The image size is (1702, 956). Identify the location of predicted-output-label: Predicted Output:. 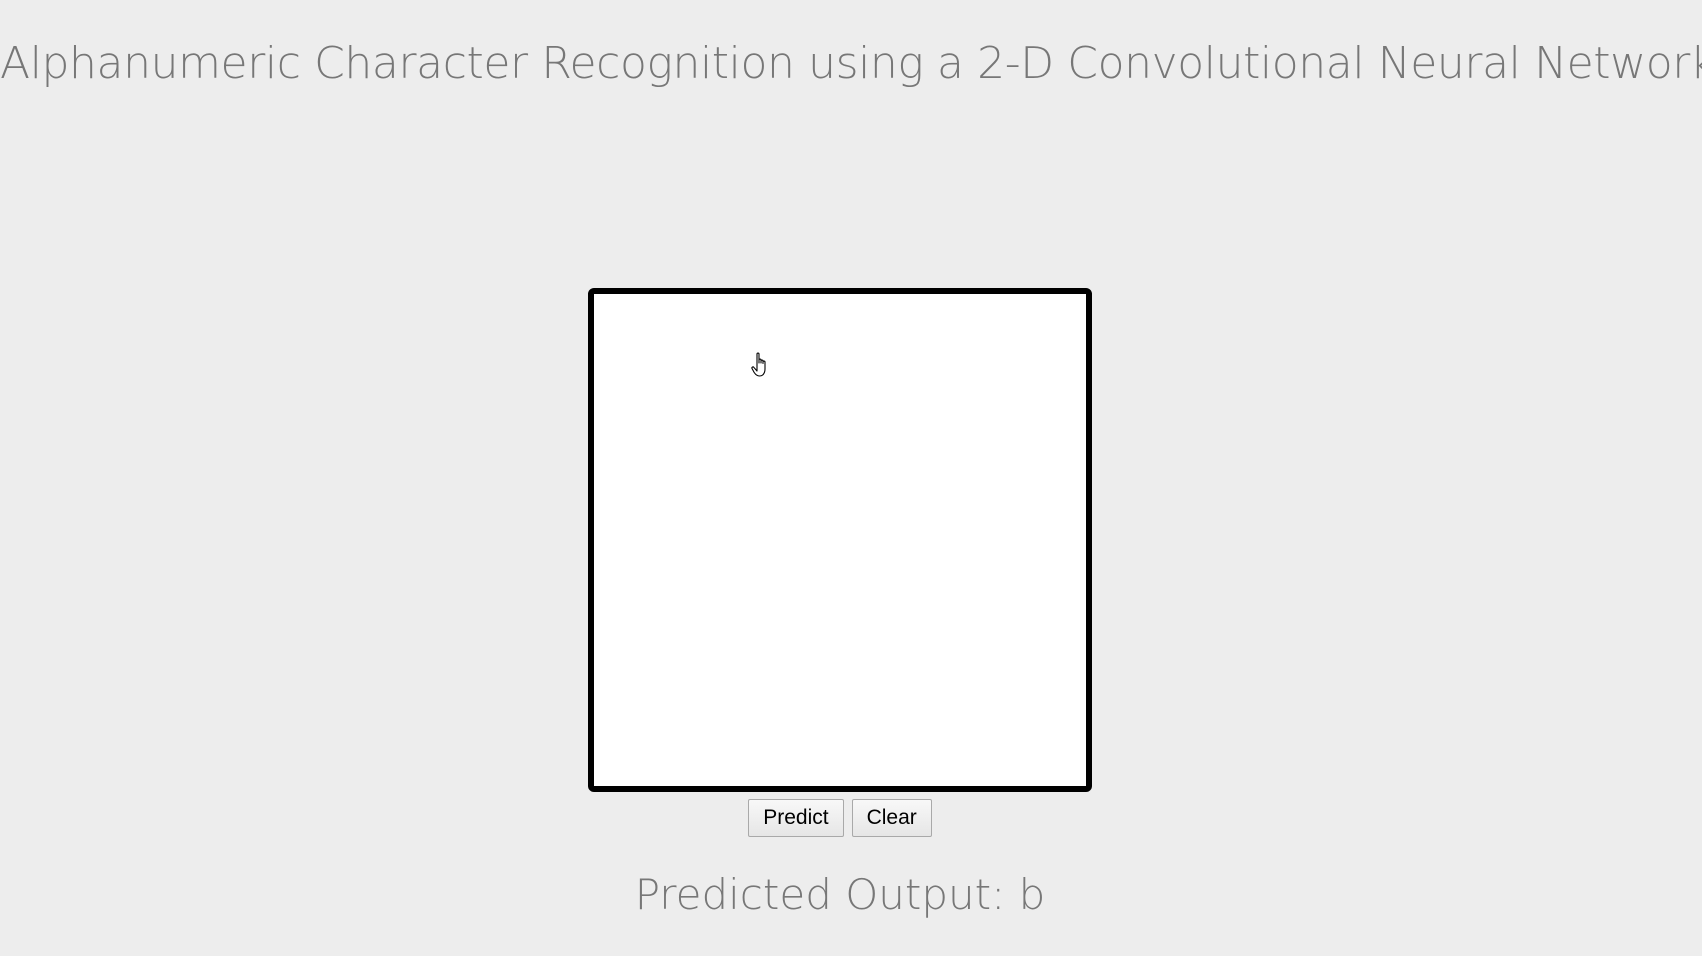
(820, 894).